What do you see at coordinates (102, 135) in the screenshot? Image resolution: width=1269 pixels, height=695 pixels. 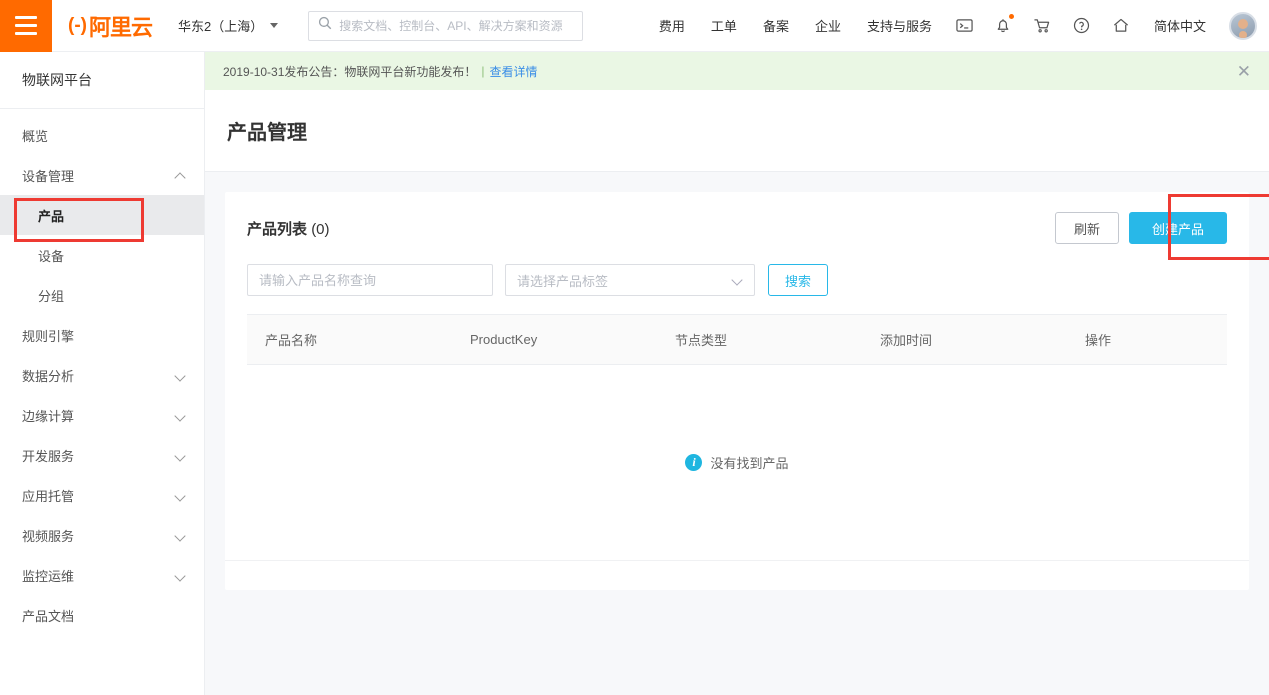 I see `sidebar-item-overview: 概览` at bounding box center [102, 135].